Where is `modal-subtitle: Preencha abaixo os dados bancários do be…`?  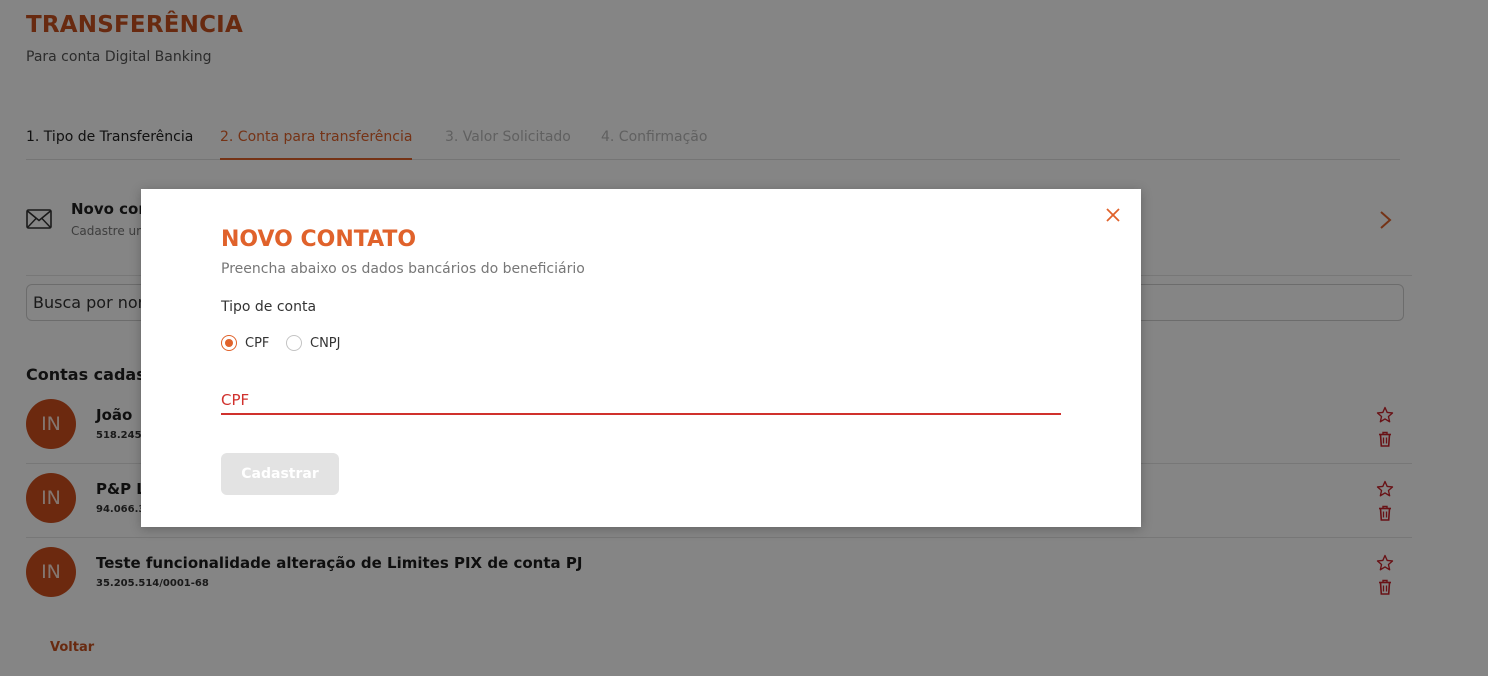 modal-subtitle: Preencha abaixo os dados bancários do be… is located at coordinates (403, 269).